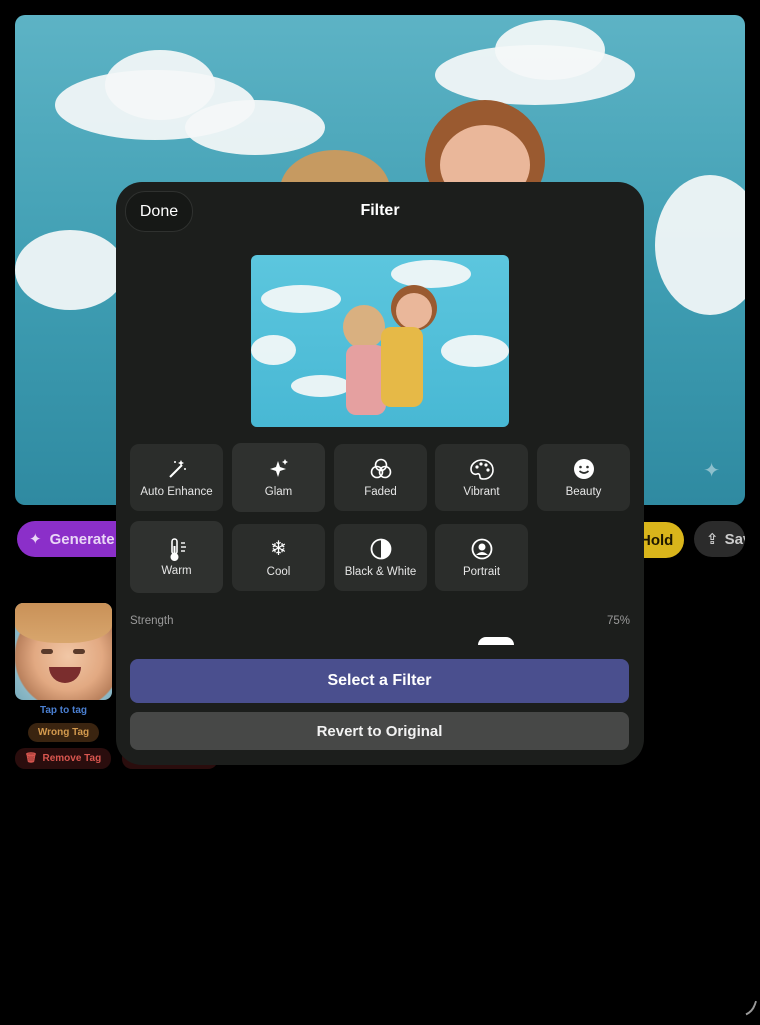 The height and width of the screenshot is (1025, 760). What do you see at coordinates (482, 549) in the screenshot?
I see `person-circle-icon` at bounding box center [482, 549].